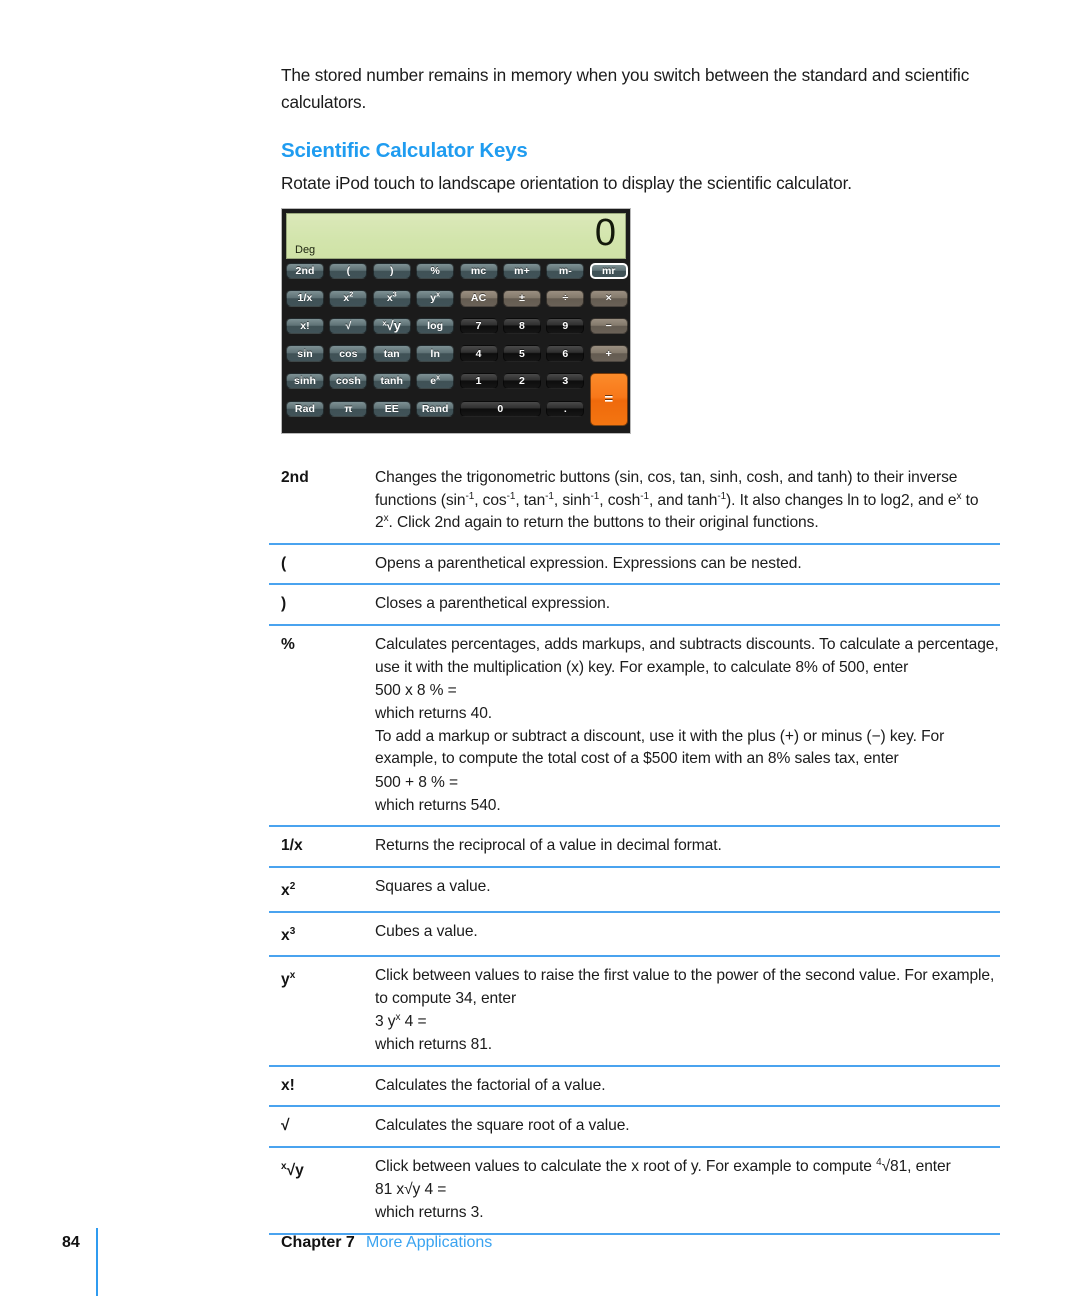  What do you see at coordinates (438, 805) in the screenshot?
I see `description-paragraph: which returns 540.` at bounding box center [438, 805].